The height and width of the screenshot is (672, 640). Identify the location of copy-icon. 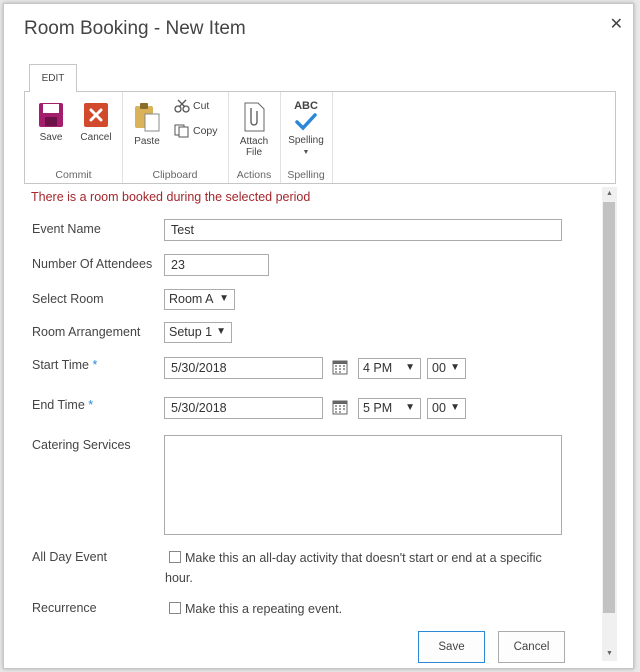
(181, 131).